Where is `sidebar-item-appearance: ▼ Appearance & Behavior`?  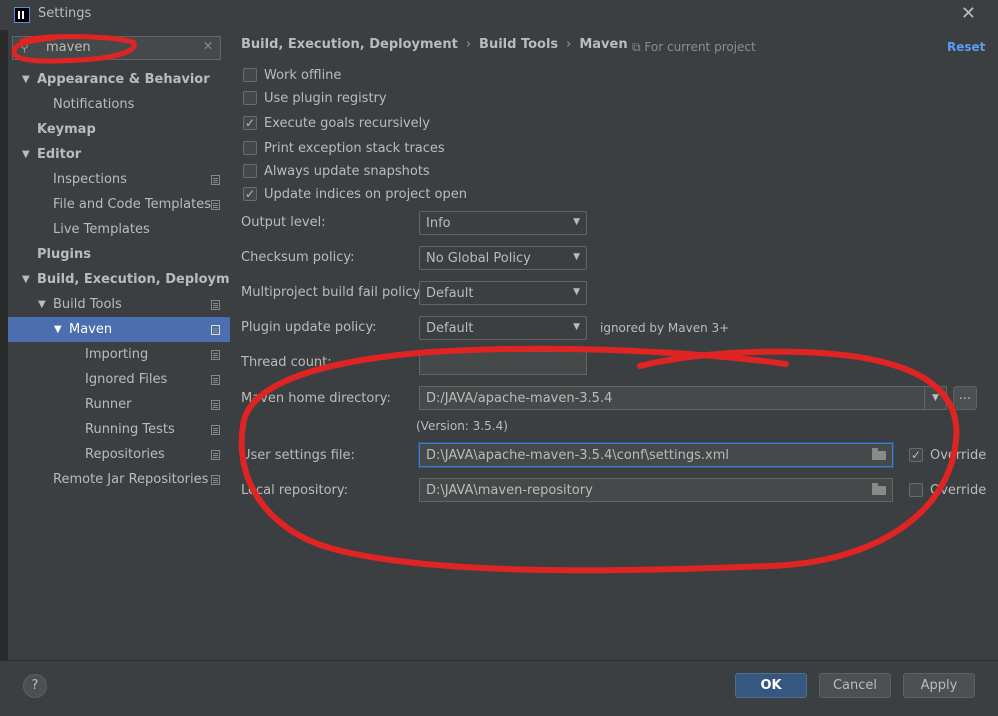
sidebar-item-appearance: ▼ Appearance & Behavior is located at coordinates (119, 79).